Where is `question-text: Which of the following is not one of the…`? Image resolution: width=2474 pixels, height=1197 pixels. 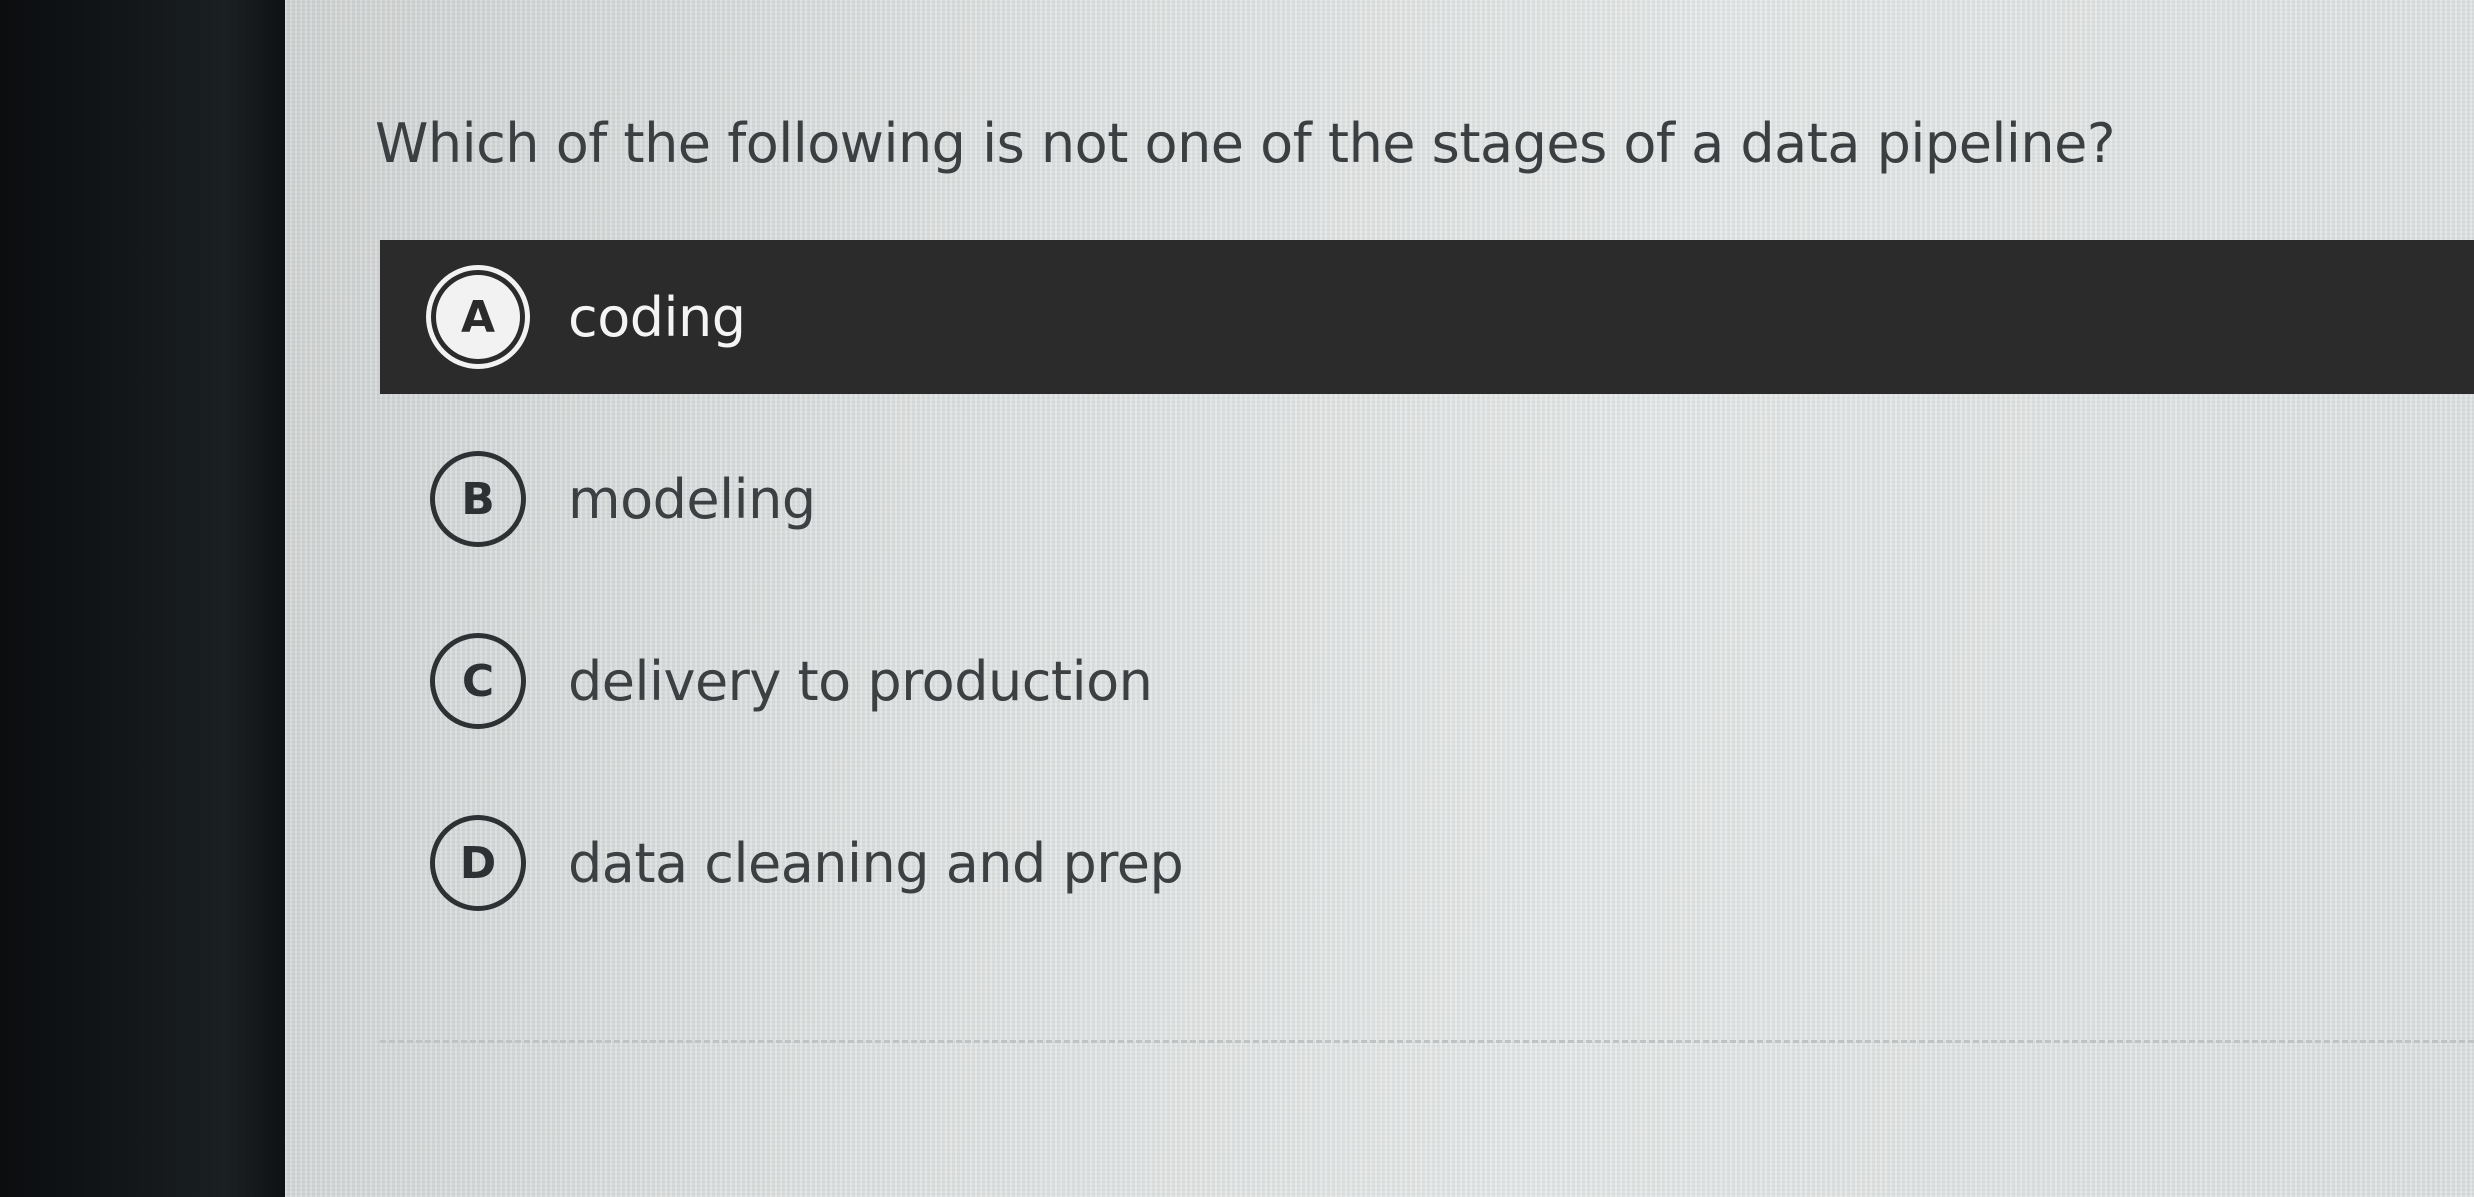 question-text: Which of the following is not one of the… is located at coordinates (1245, 143).